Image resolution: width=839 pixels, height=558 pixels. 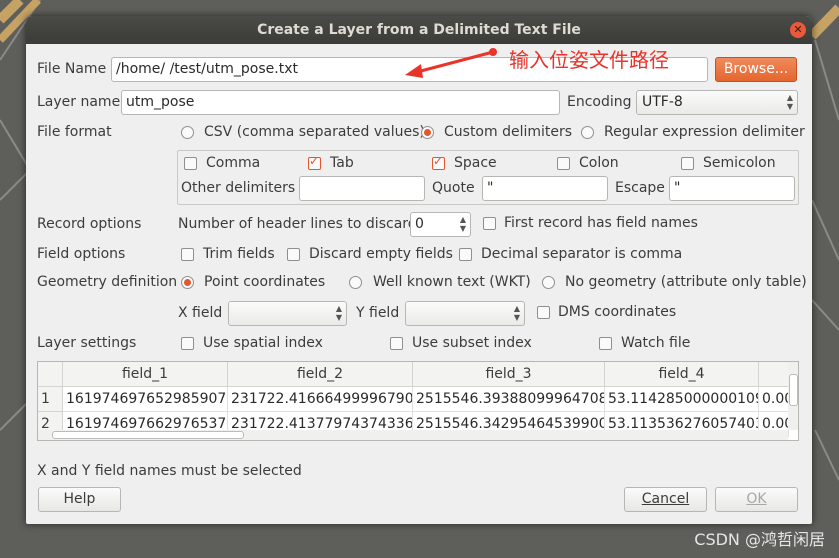 I want to click on space-label: Space, so click(x=475, y=163).